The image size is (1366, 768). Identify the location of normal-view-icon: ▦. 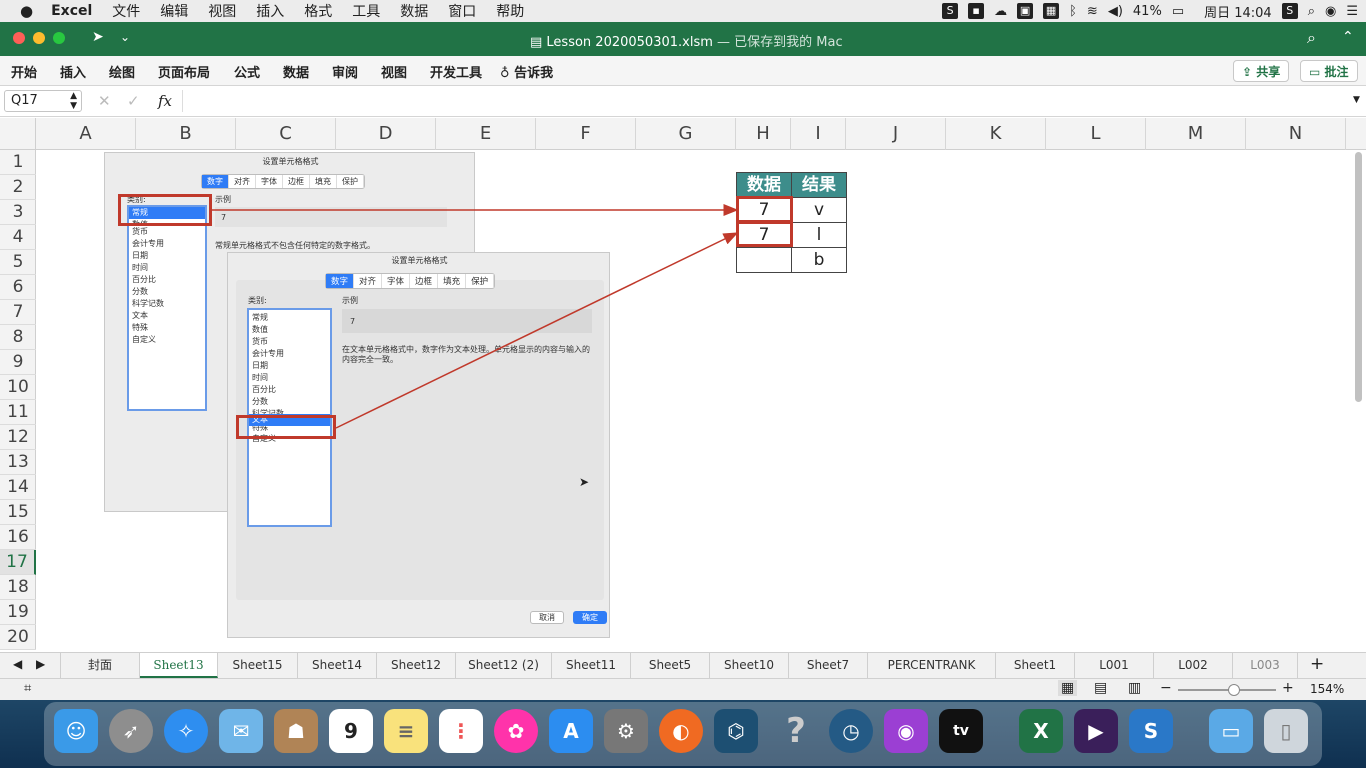
(1068, 688).